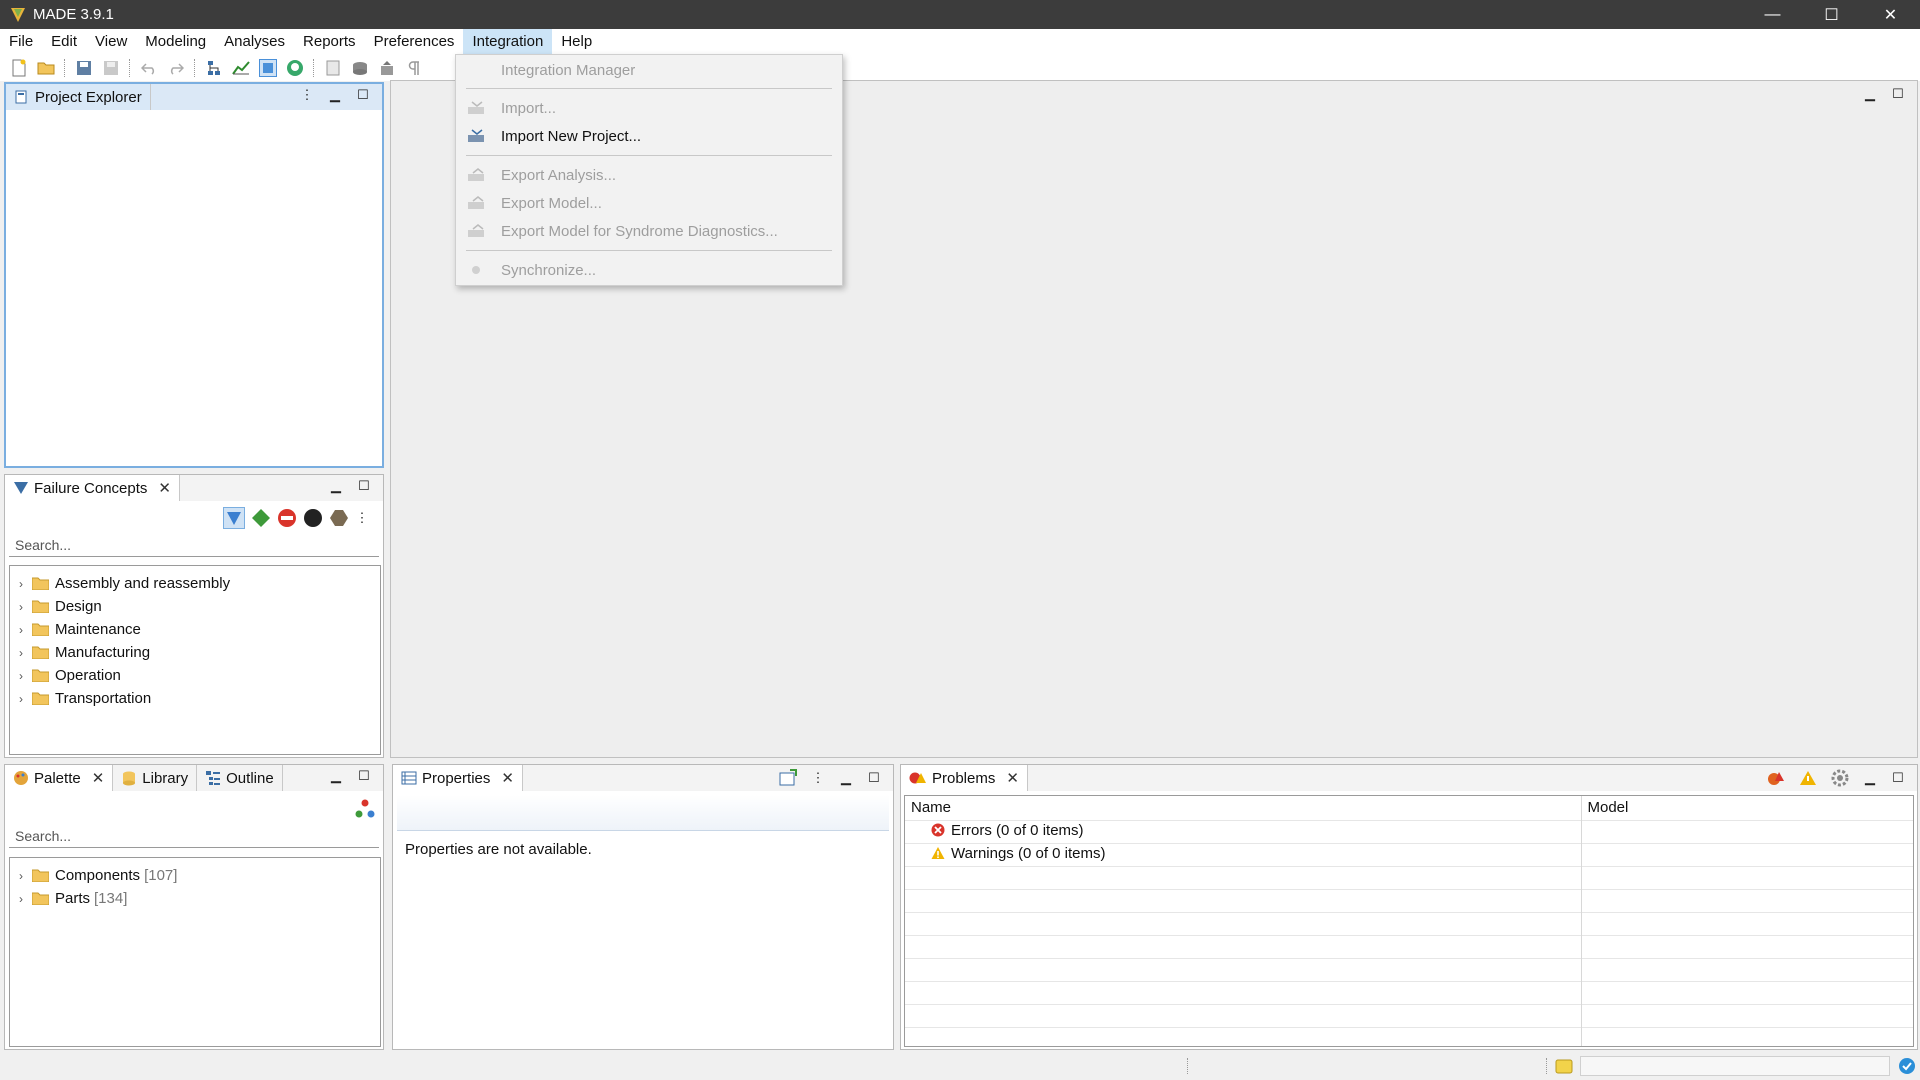 This screenshot has height=1080, width=1920. Describe the element at coordinates (175, 41) in the screenshot. I see `menu-modeling: Modeling` at that location.